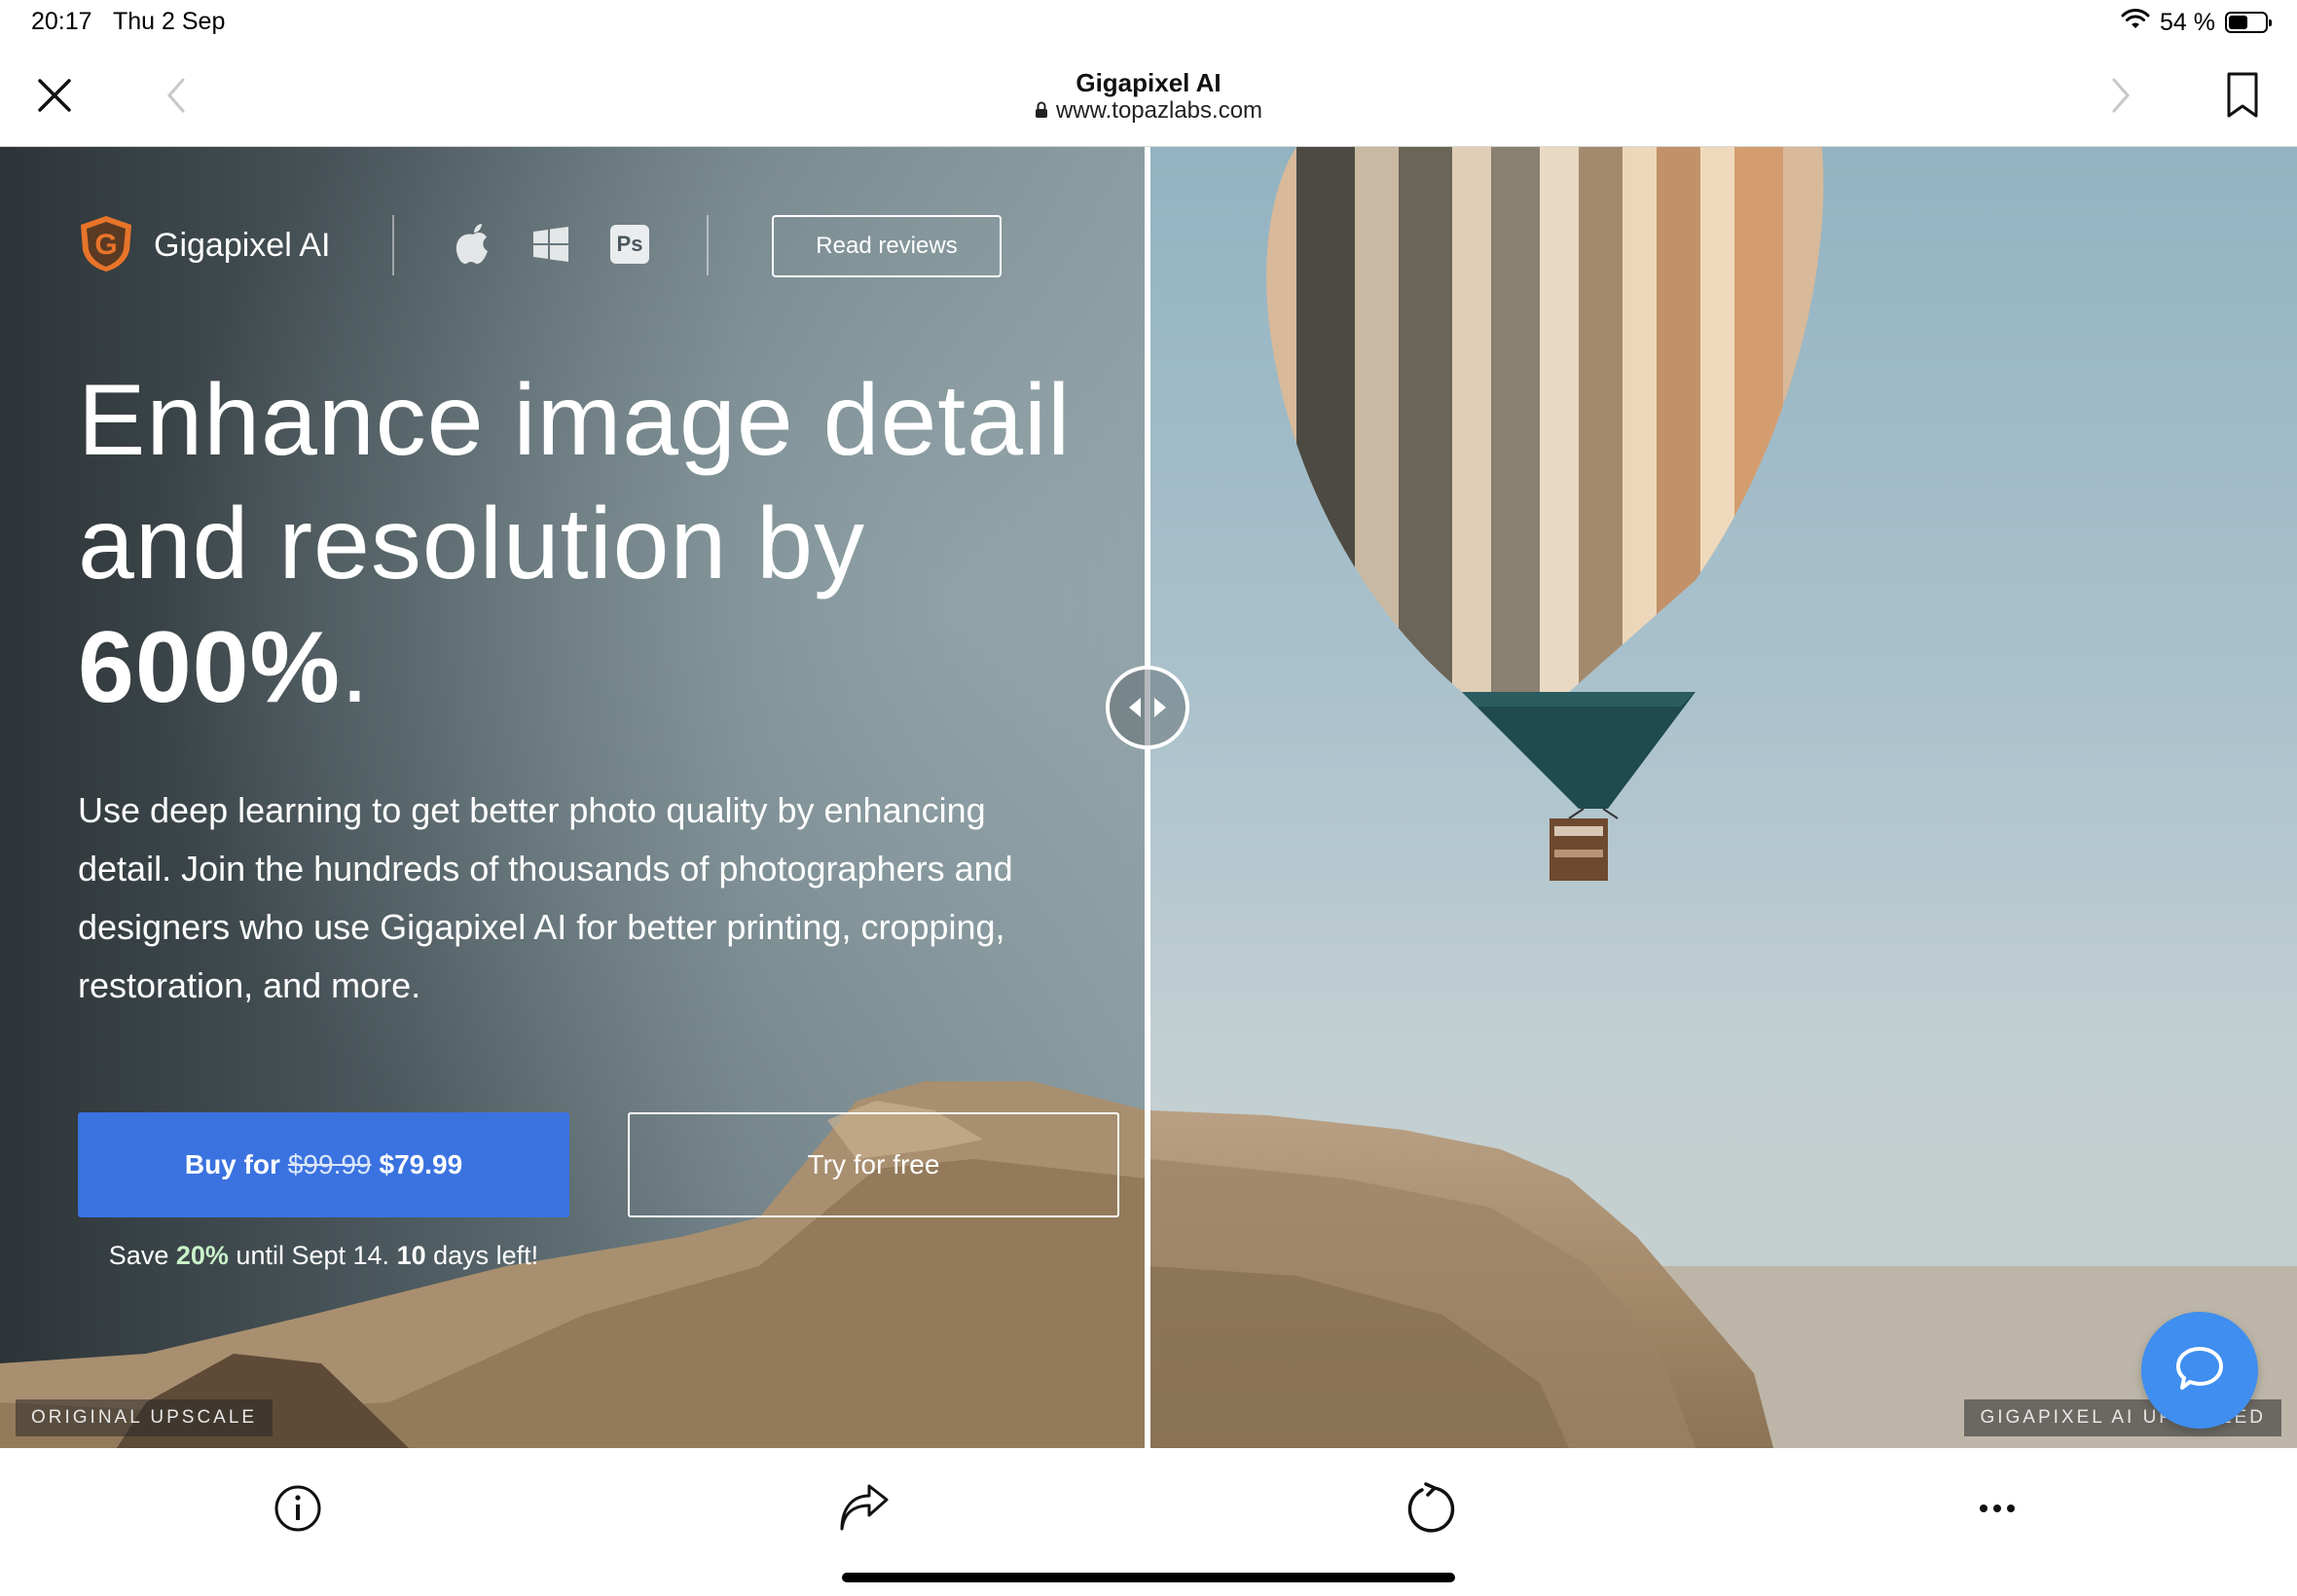 Image resolution: width=2297 pixels, height=1596 pixels. Describe the element at coordinates (323, 1256) in the screenshot. I see `sale-notice: Save 20% until Sept 14. 10 days left!` at that location.